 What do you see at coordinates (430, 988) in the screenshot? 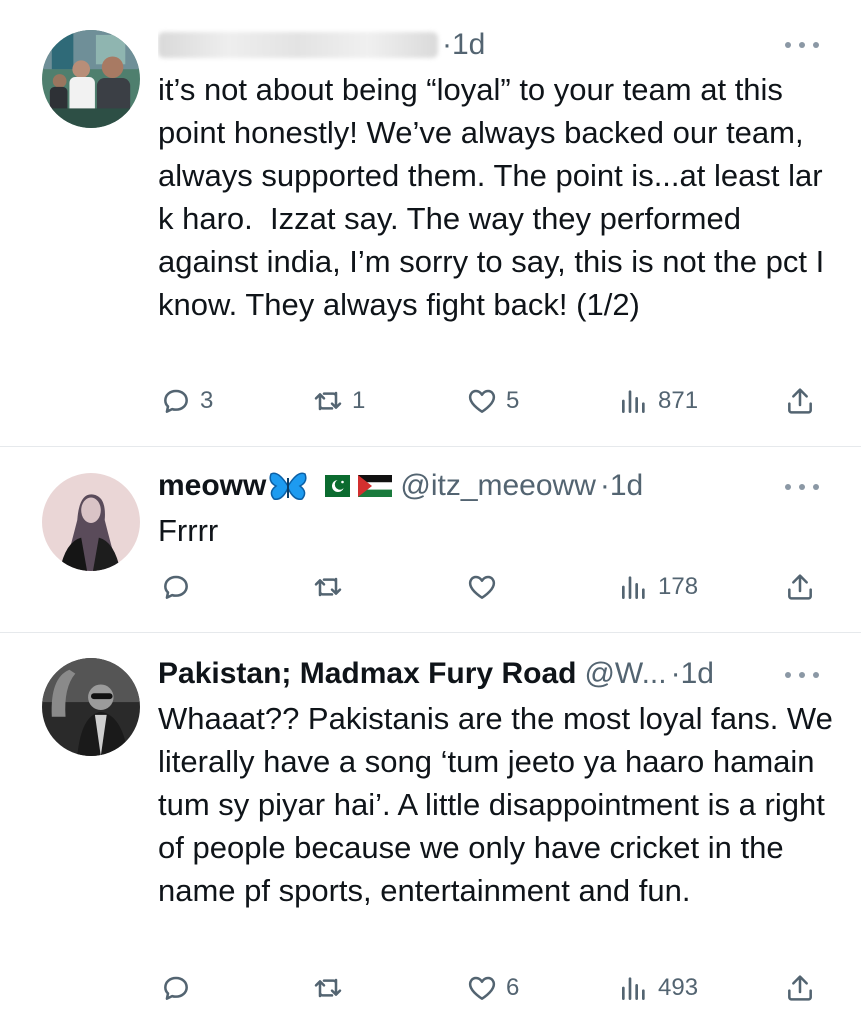
I see `action-bar: 6 493` at bounding box center [430, 988].